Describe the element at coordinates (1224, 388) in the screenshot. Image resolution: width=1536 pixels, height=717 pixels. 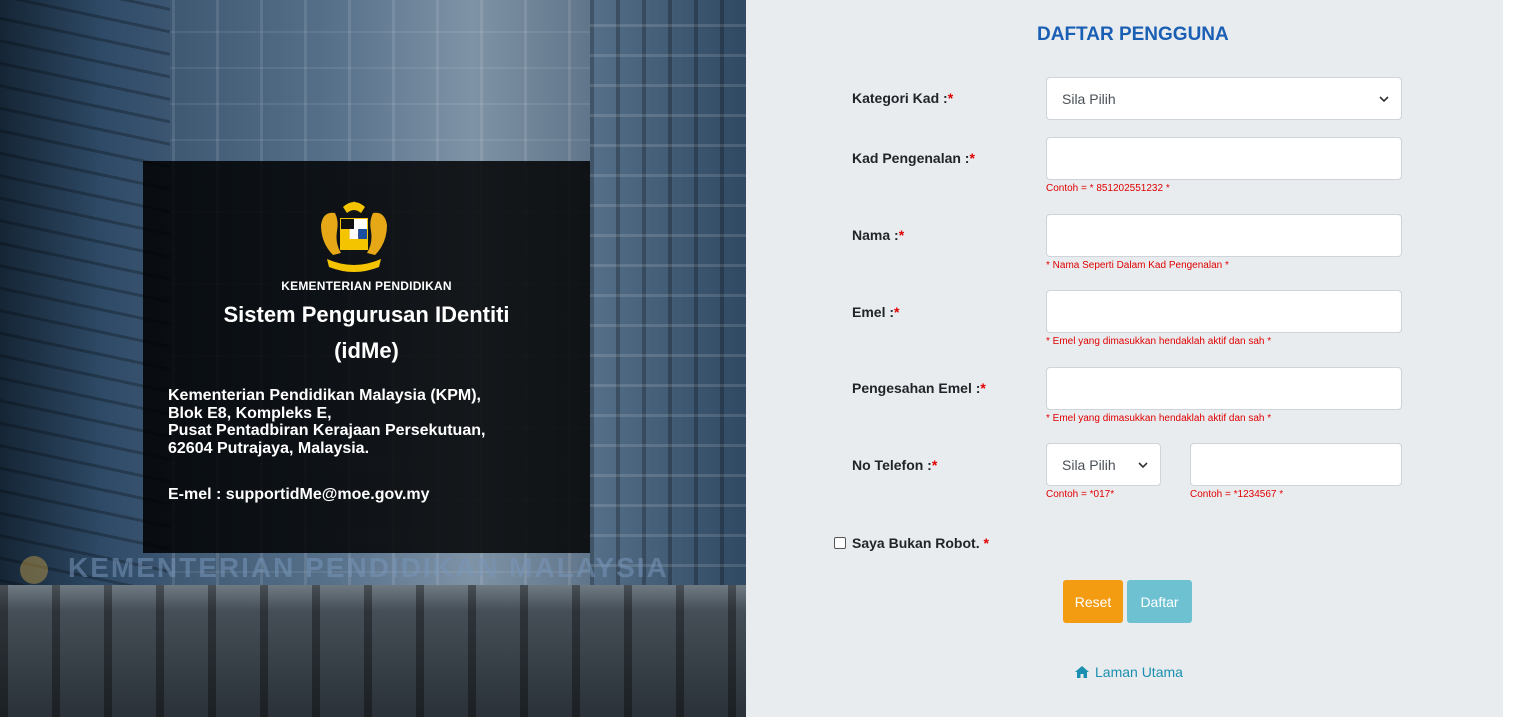
I see `pengesahan-emel-input` at that location.